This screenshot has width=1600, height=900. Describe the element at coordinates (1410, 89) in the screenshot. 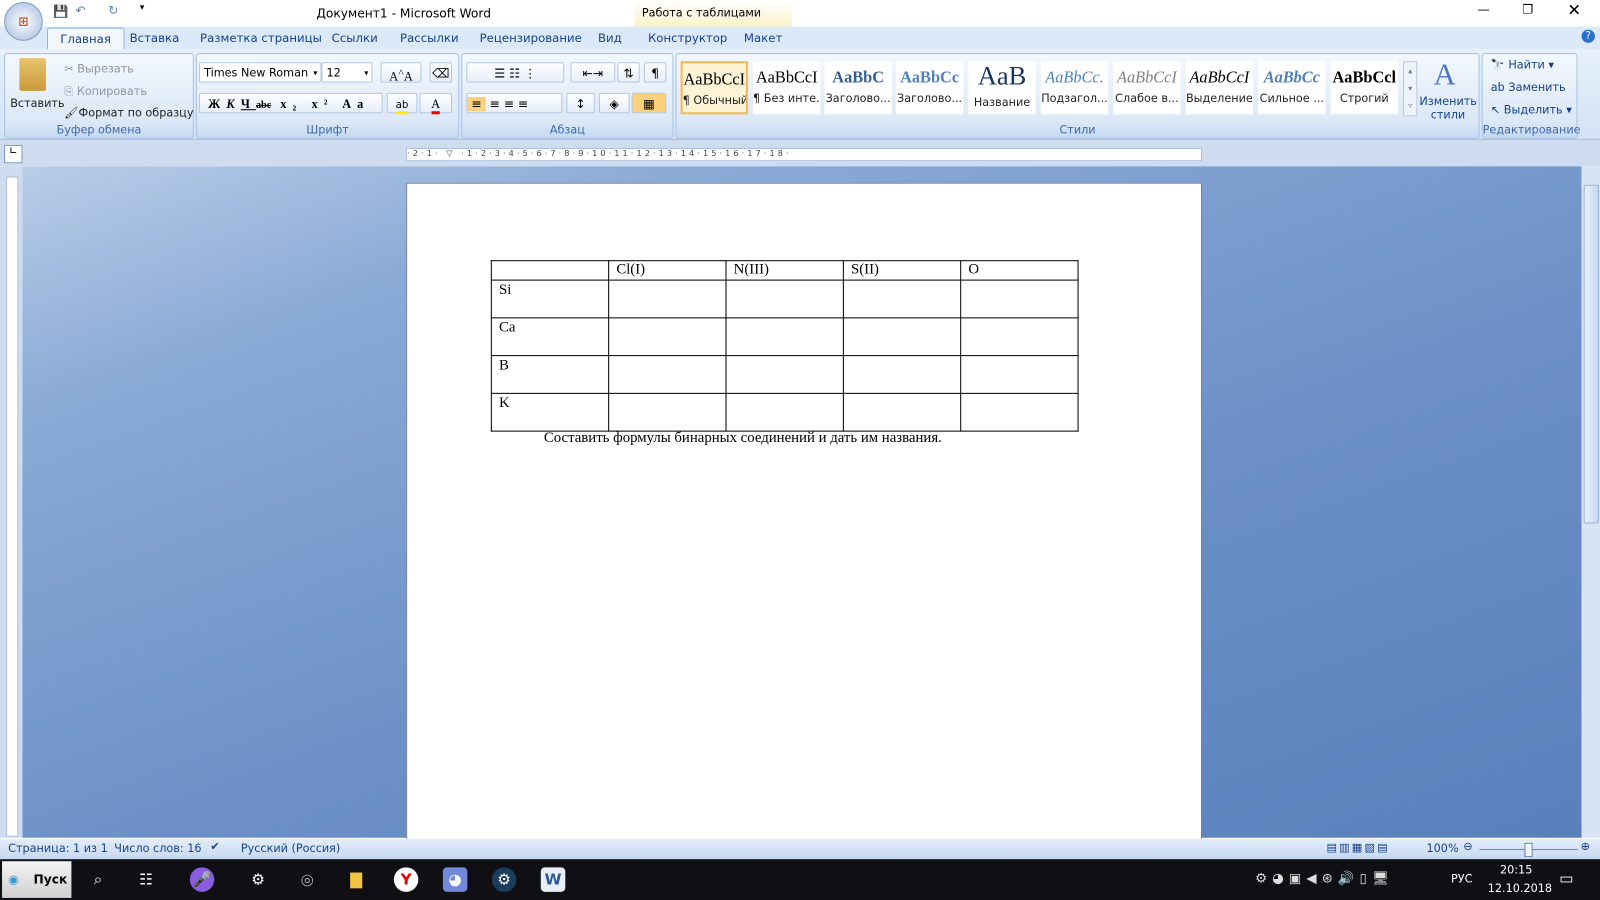

I see `styles-scroll: ▴ ▾ ▿` at that location.